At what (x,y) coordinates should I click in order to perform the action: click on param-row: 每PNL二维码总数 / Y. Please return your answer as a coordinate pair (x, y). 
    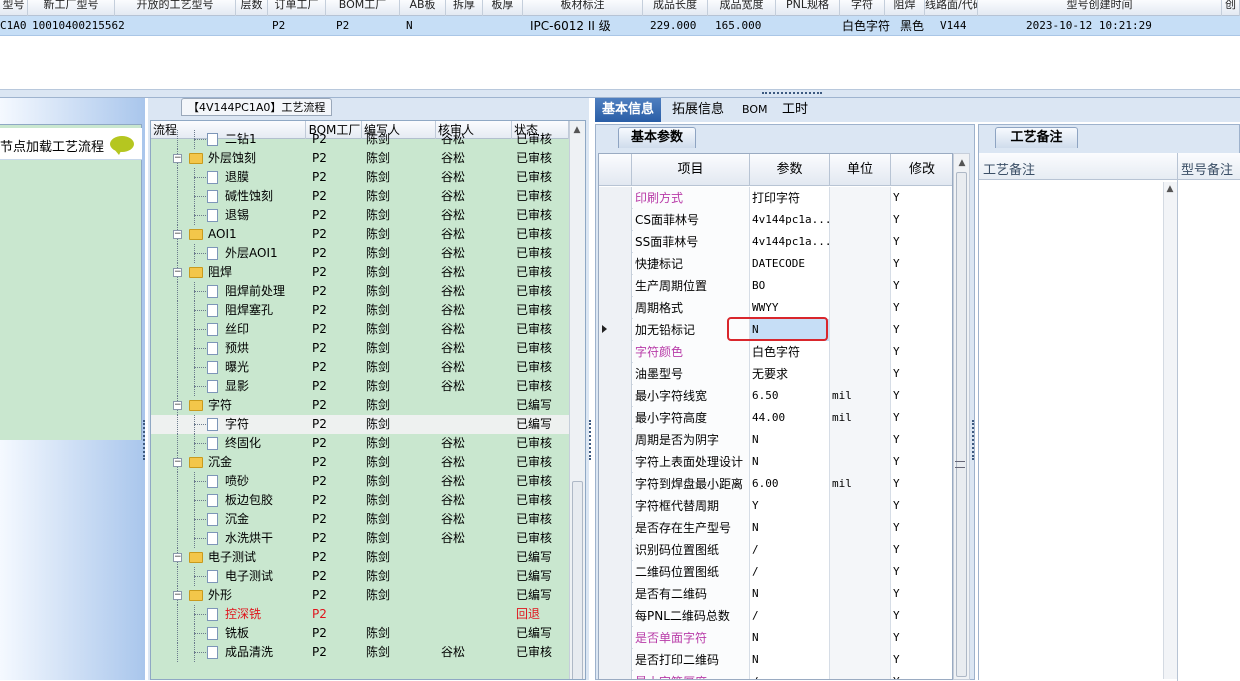
    Looking at the image, I should click on (775, 616).